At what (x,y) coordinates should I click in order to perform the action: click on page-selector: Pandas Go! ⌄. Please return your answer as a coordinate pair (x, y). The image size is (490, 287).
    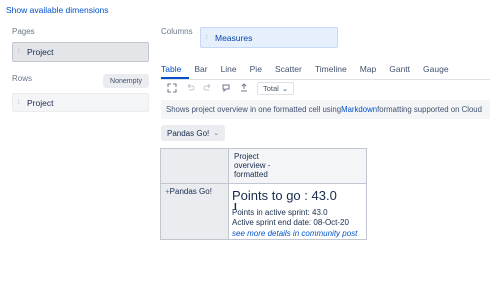
    Looking at the image, I should click on (193, 133).